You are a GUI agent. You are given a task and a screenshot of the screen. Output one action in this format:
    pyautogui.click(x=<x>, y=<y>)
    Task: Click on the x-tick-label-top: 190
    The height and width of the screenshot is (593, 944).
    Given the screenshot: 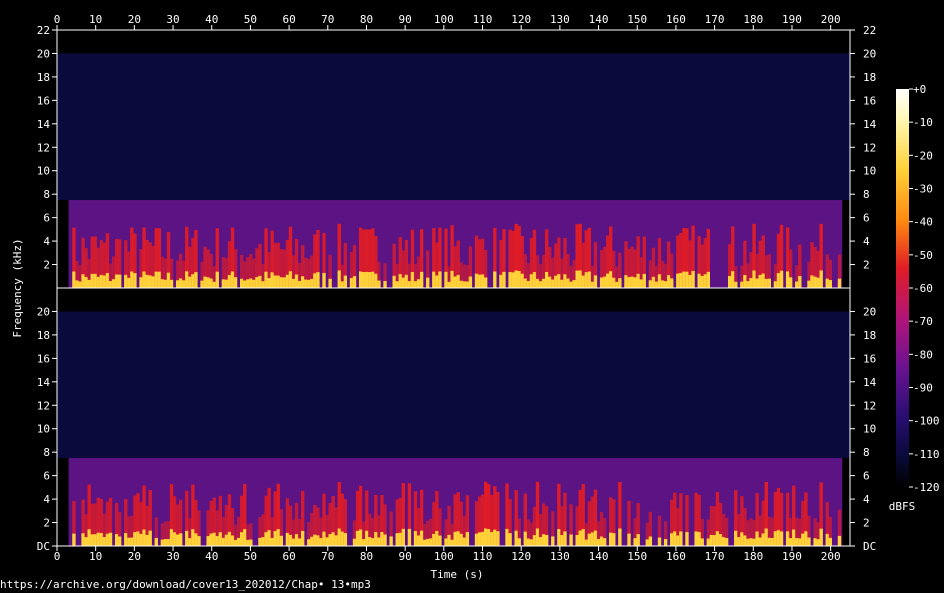 What is the action you would take?
    pyautogui.click(x=792, y=19)
    